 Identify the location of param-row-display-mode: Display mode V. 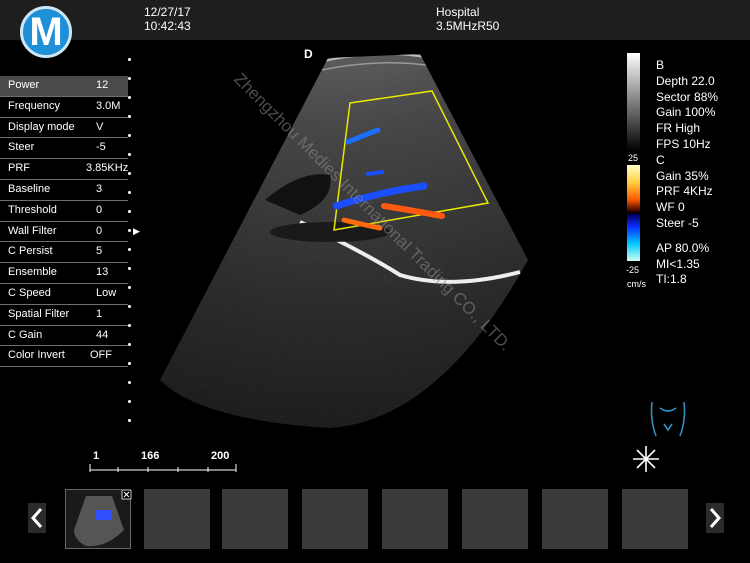
(64, 128).